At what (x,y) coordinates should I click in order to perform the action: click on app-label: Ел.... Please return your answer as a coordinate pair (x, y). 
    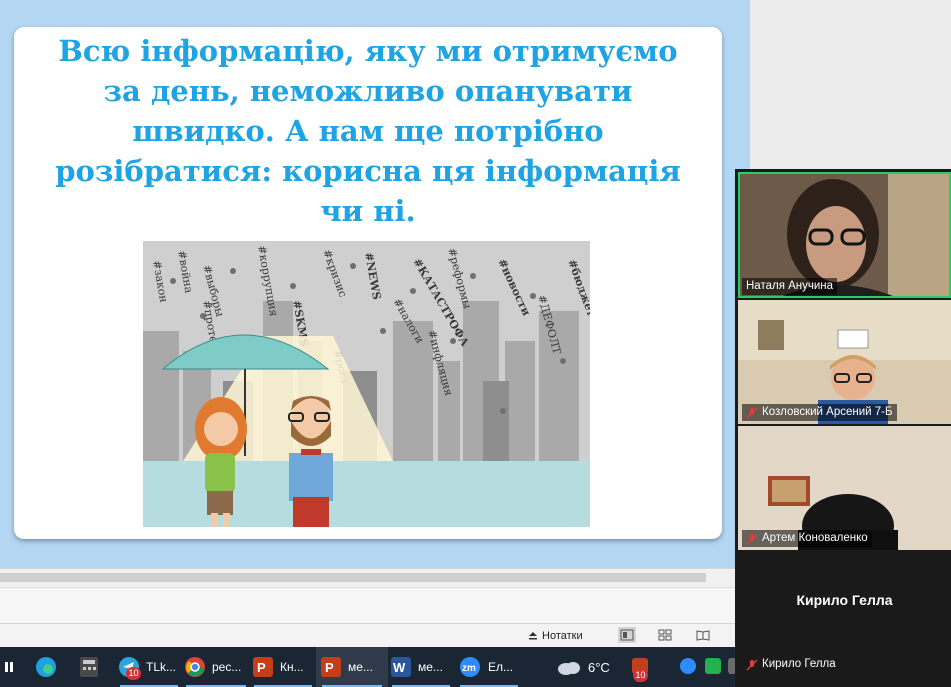
    Looking at the image, I should click on (501, 667).